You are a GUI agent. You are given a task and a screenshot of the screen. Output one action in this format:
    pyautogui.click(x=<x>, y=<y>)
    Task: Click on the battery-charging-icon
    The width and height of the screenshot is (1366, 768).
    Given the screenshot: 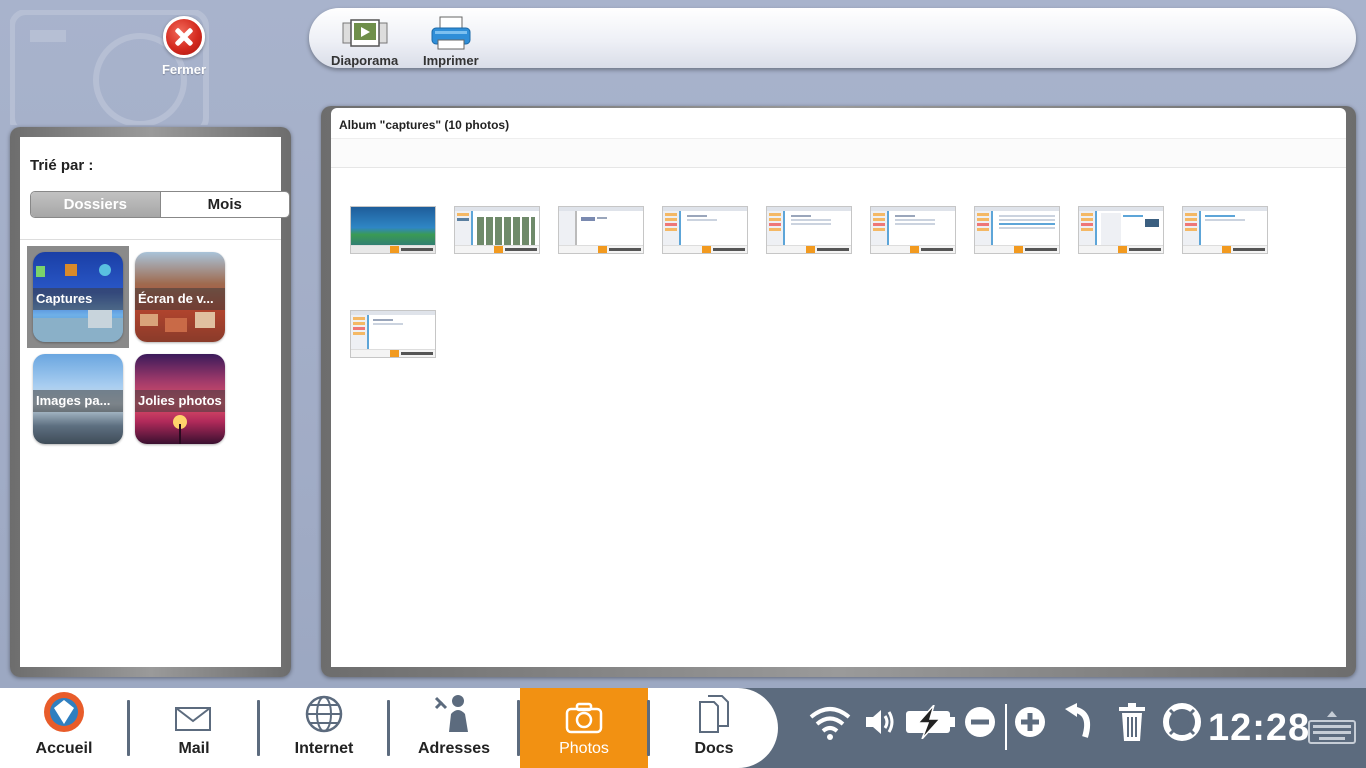 What is the action you would take?
    pyautogui.click(x=930, y=722)
    